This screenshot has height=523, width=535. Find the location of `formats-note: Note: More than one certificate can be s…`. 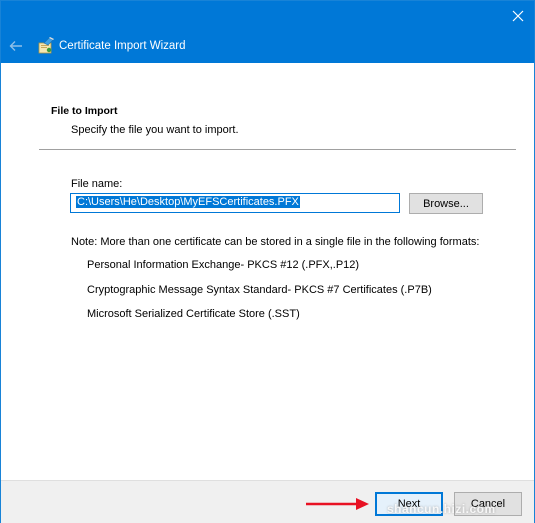

formats-note: Note: More than one certificate can be s… is located at coordinates (275, 242).